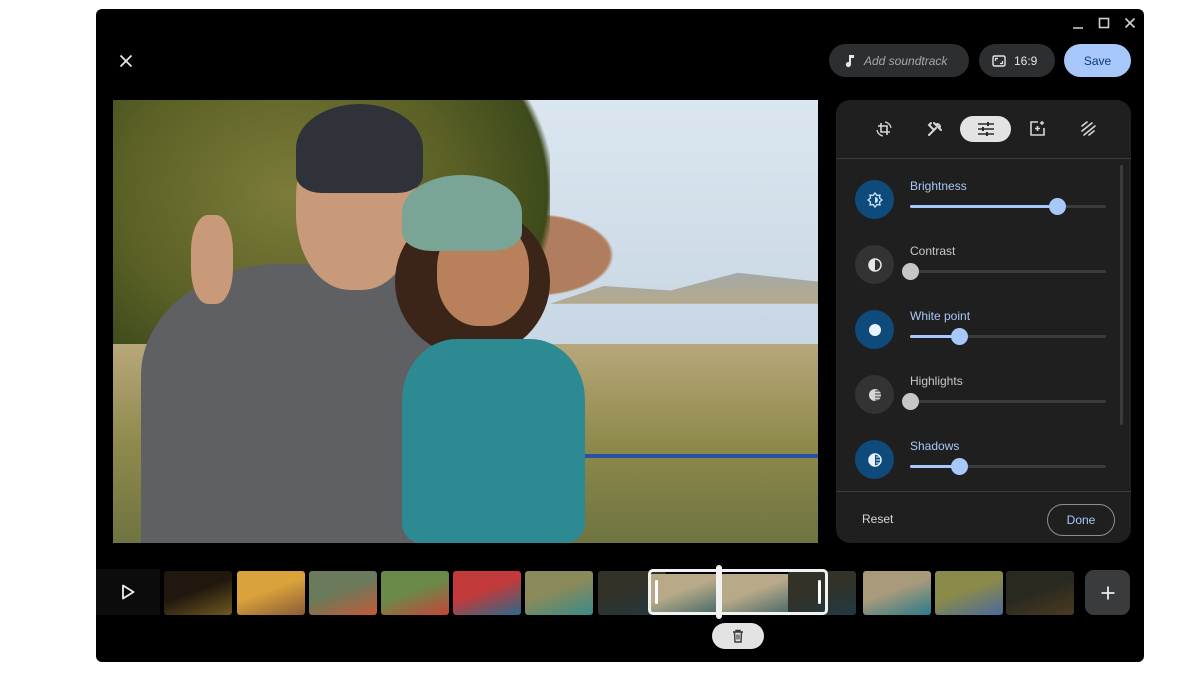 The width and height of the screenshot is (1200, 675). Describe the element at coordinates (462, 213) in the screenshot. I see `photo-woman-helmet` at that location.